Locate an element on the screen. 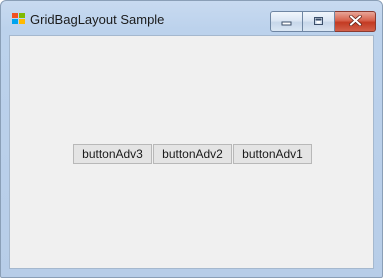  maximize-icon is located at coordinates (318, 22).